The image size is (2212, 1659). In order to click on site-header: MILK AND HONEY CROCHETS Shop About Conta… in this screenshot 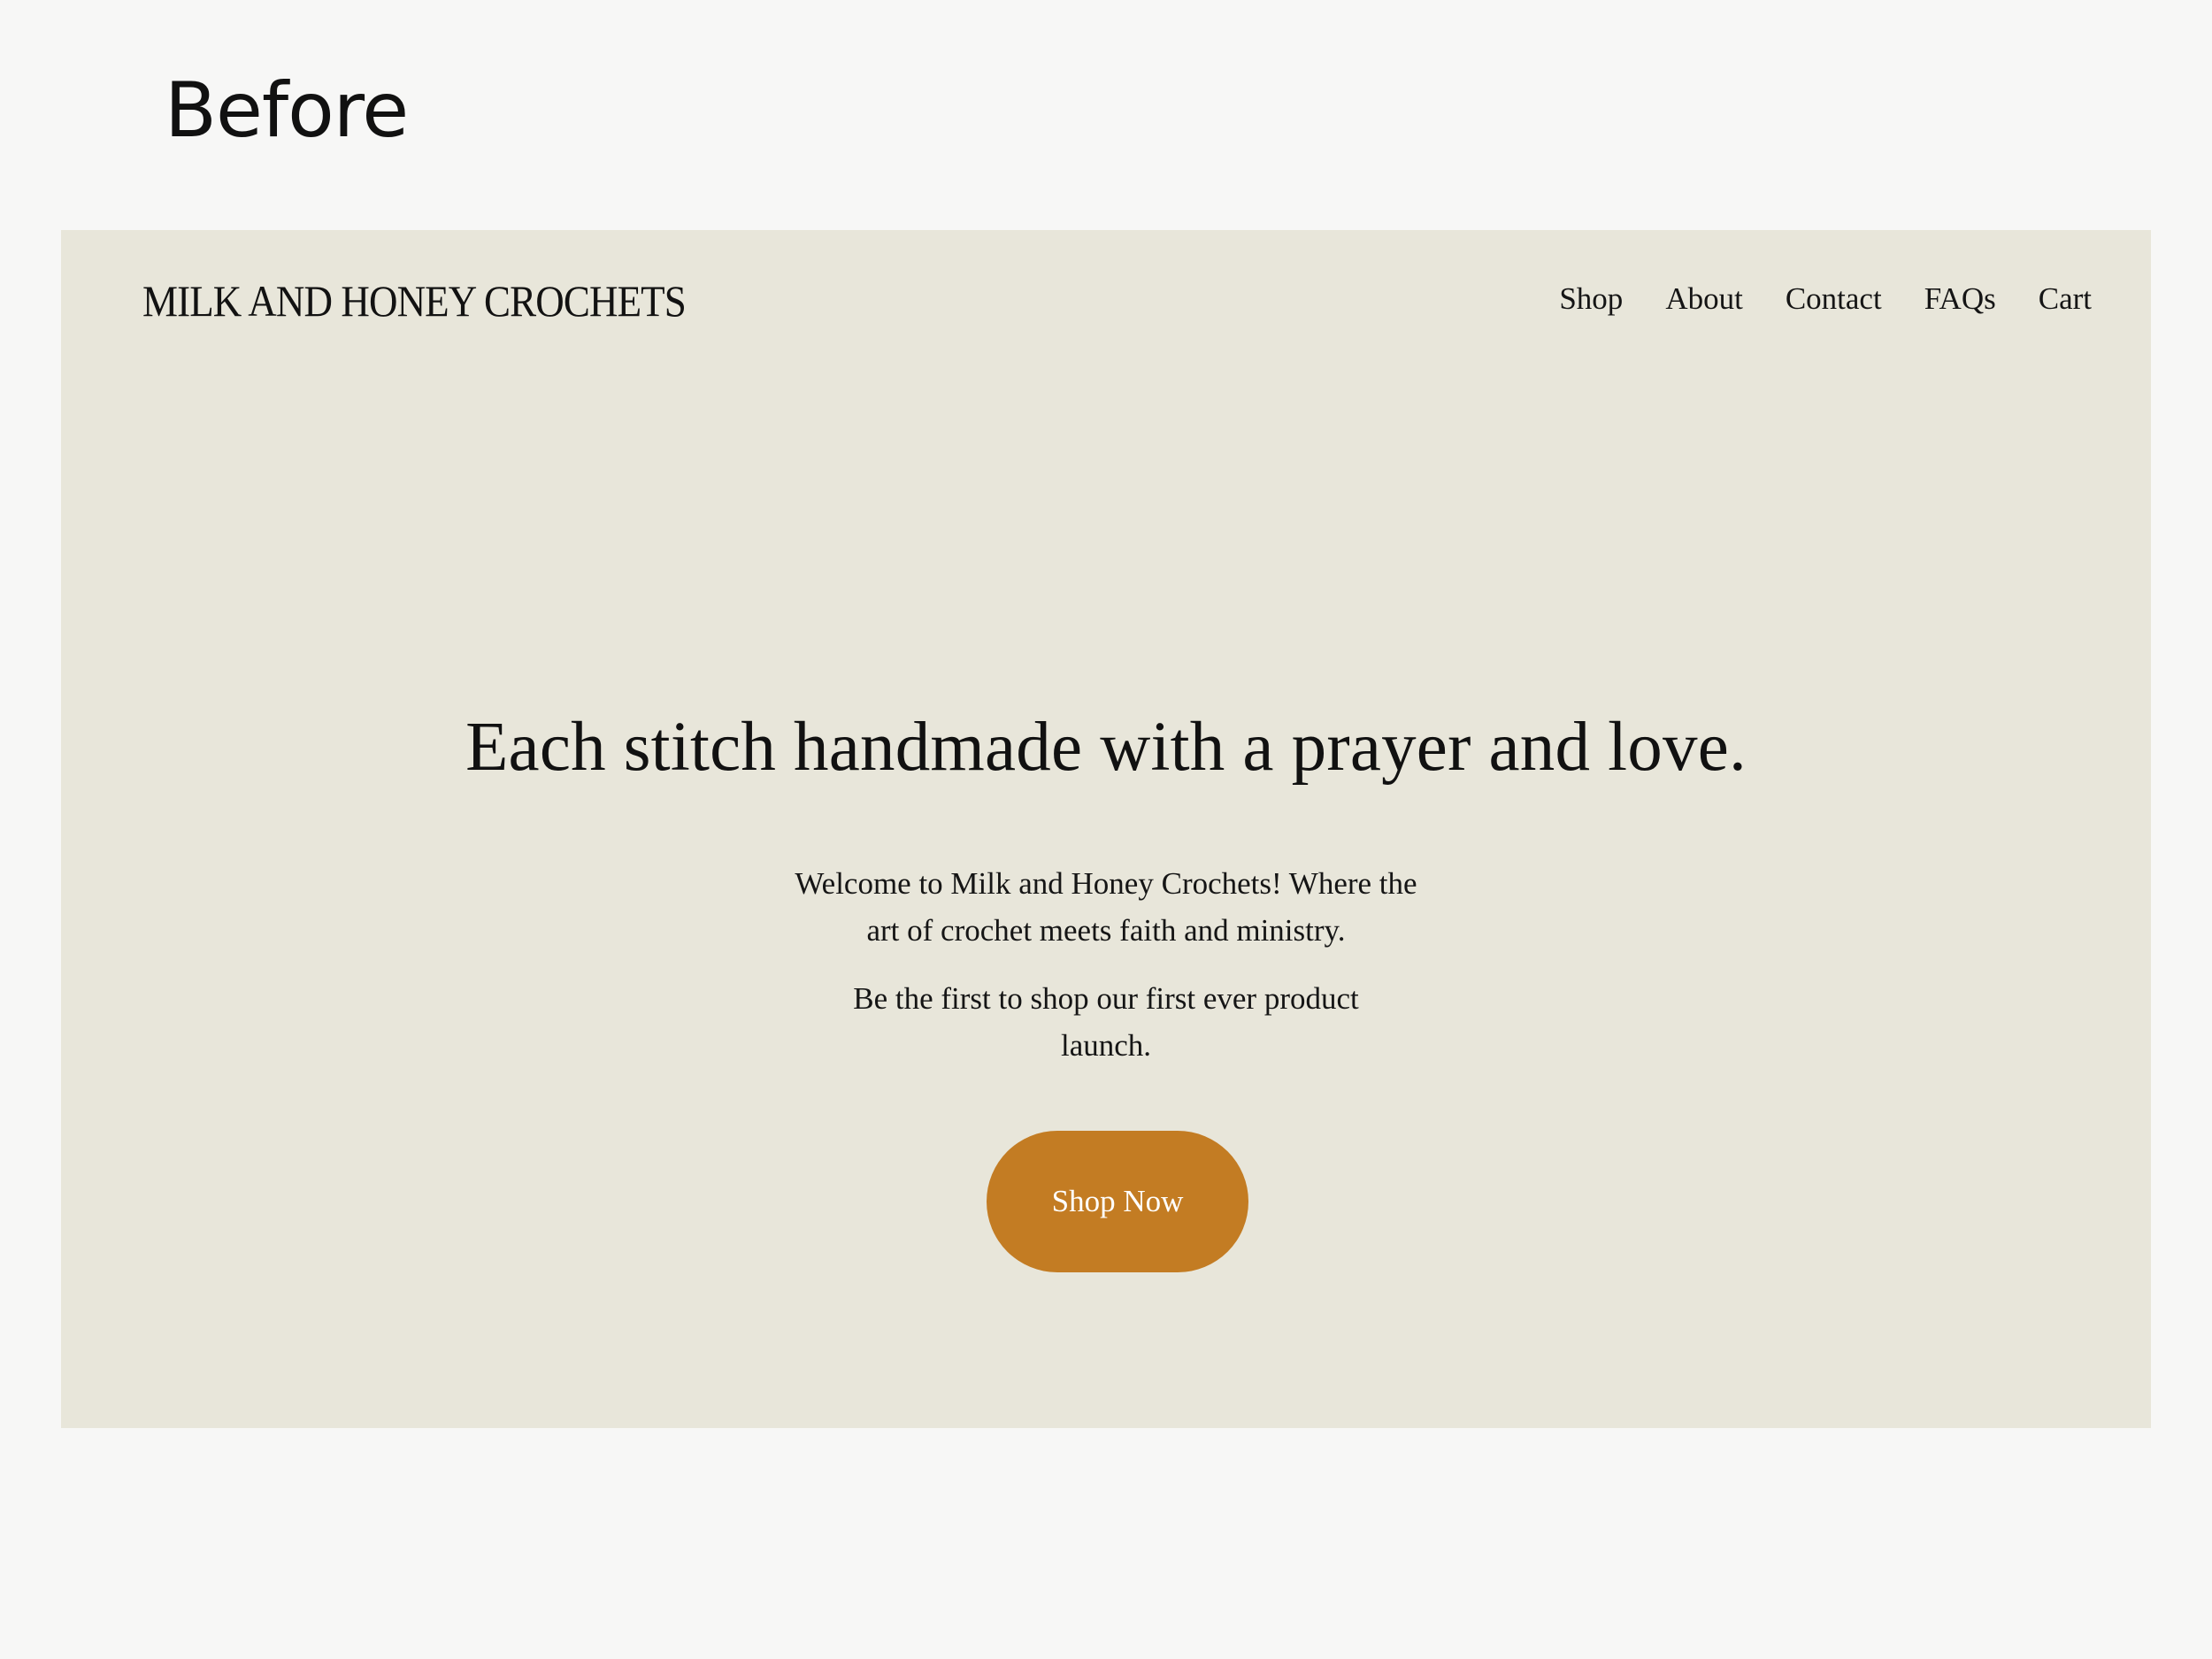, I will do `click(1106, 301)`.